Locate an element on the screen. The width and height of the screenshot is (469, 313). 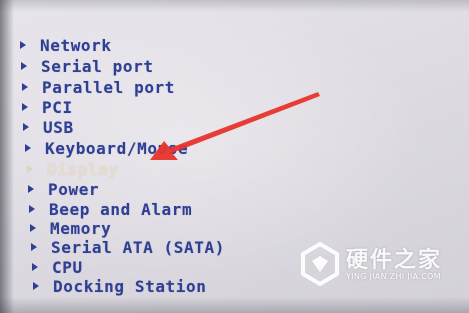
menu-item-serial-port: Serial port is located at coordinates (87, 66).